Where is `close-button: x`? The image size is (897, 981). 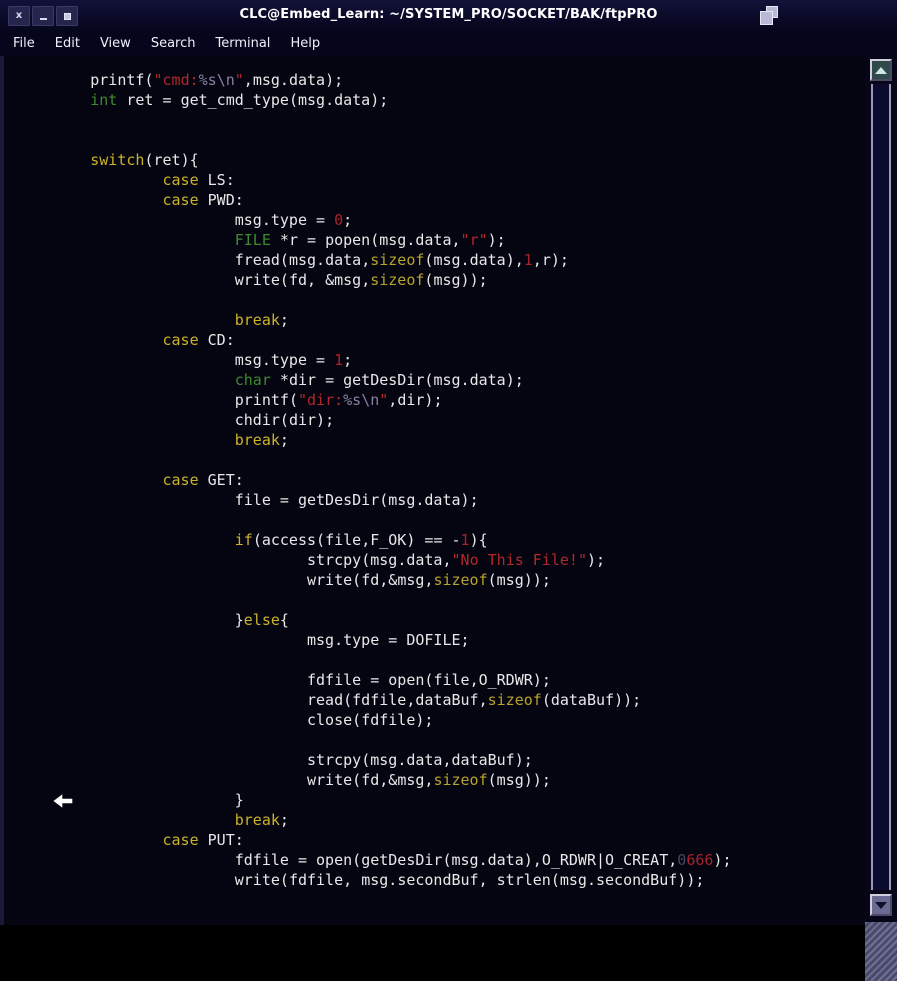 close-button: x is located at coordinates (19, 16).